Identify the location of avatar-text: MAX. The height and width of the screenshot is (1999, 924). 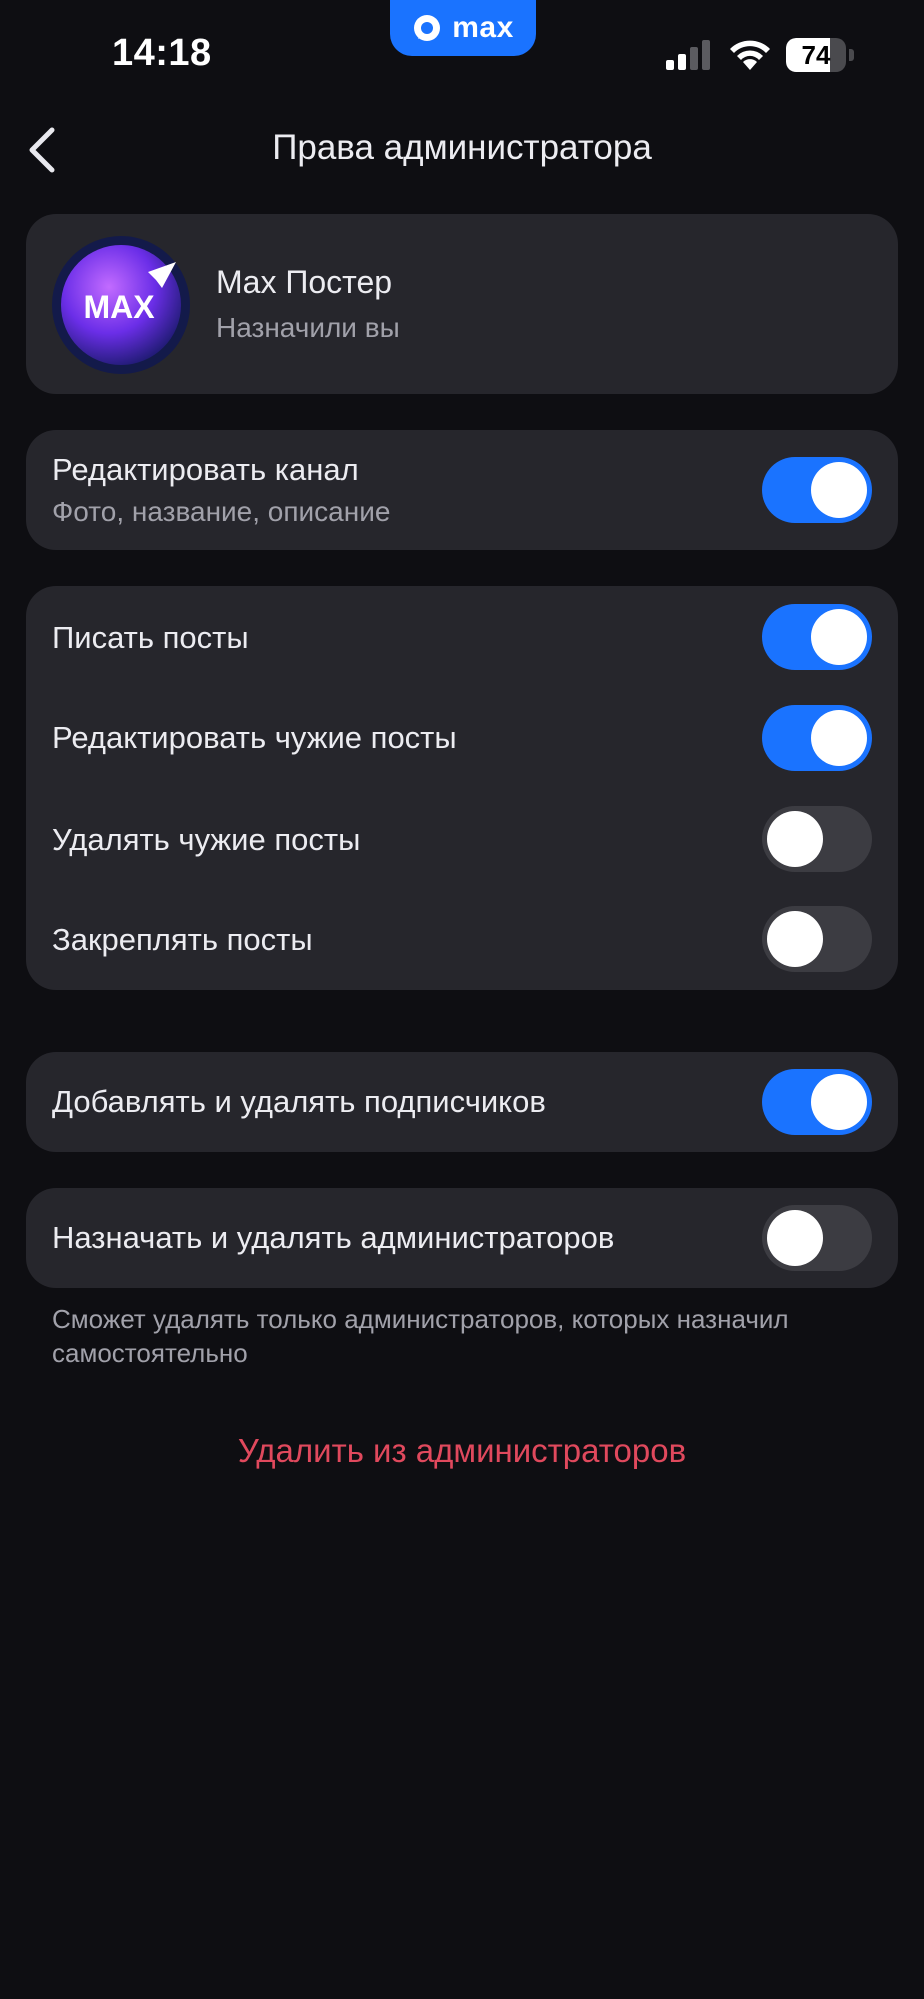
(119, 307).